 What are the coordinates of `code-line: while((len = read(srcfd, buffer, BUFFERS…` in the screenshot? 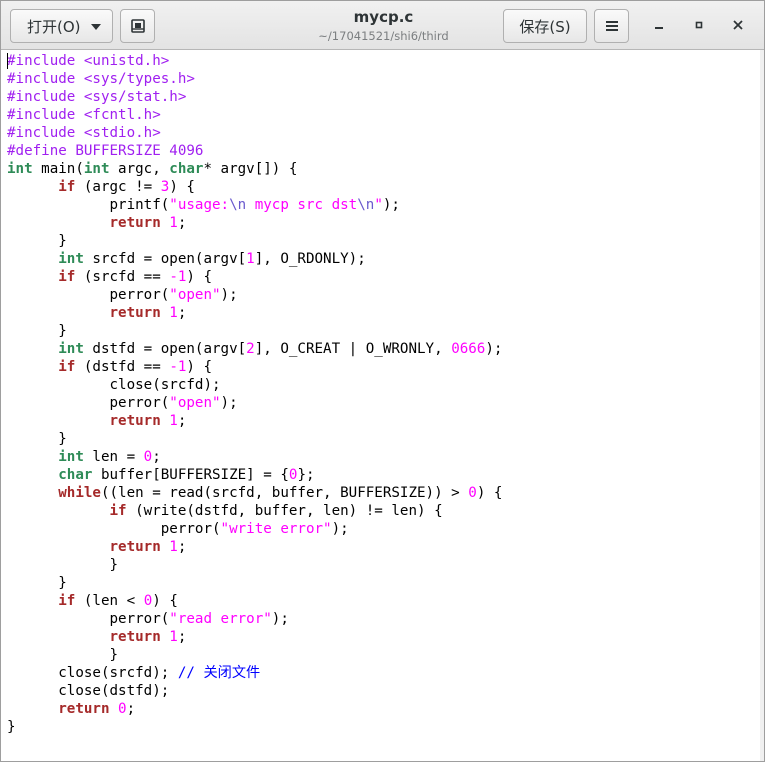 It's located at (254, 493).